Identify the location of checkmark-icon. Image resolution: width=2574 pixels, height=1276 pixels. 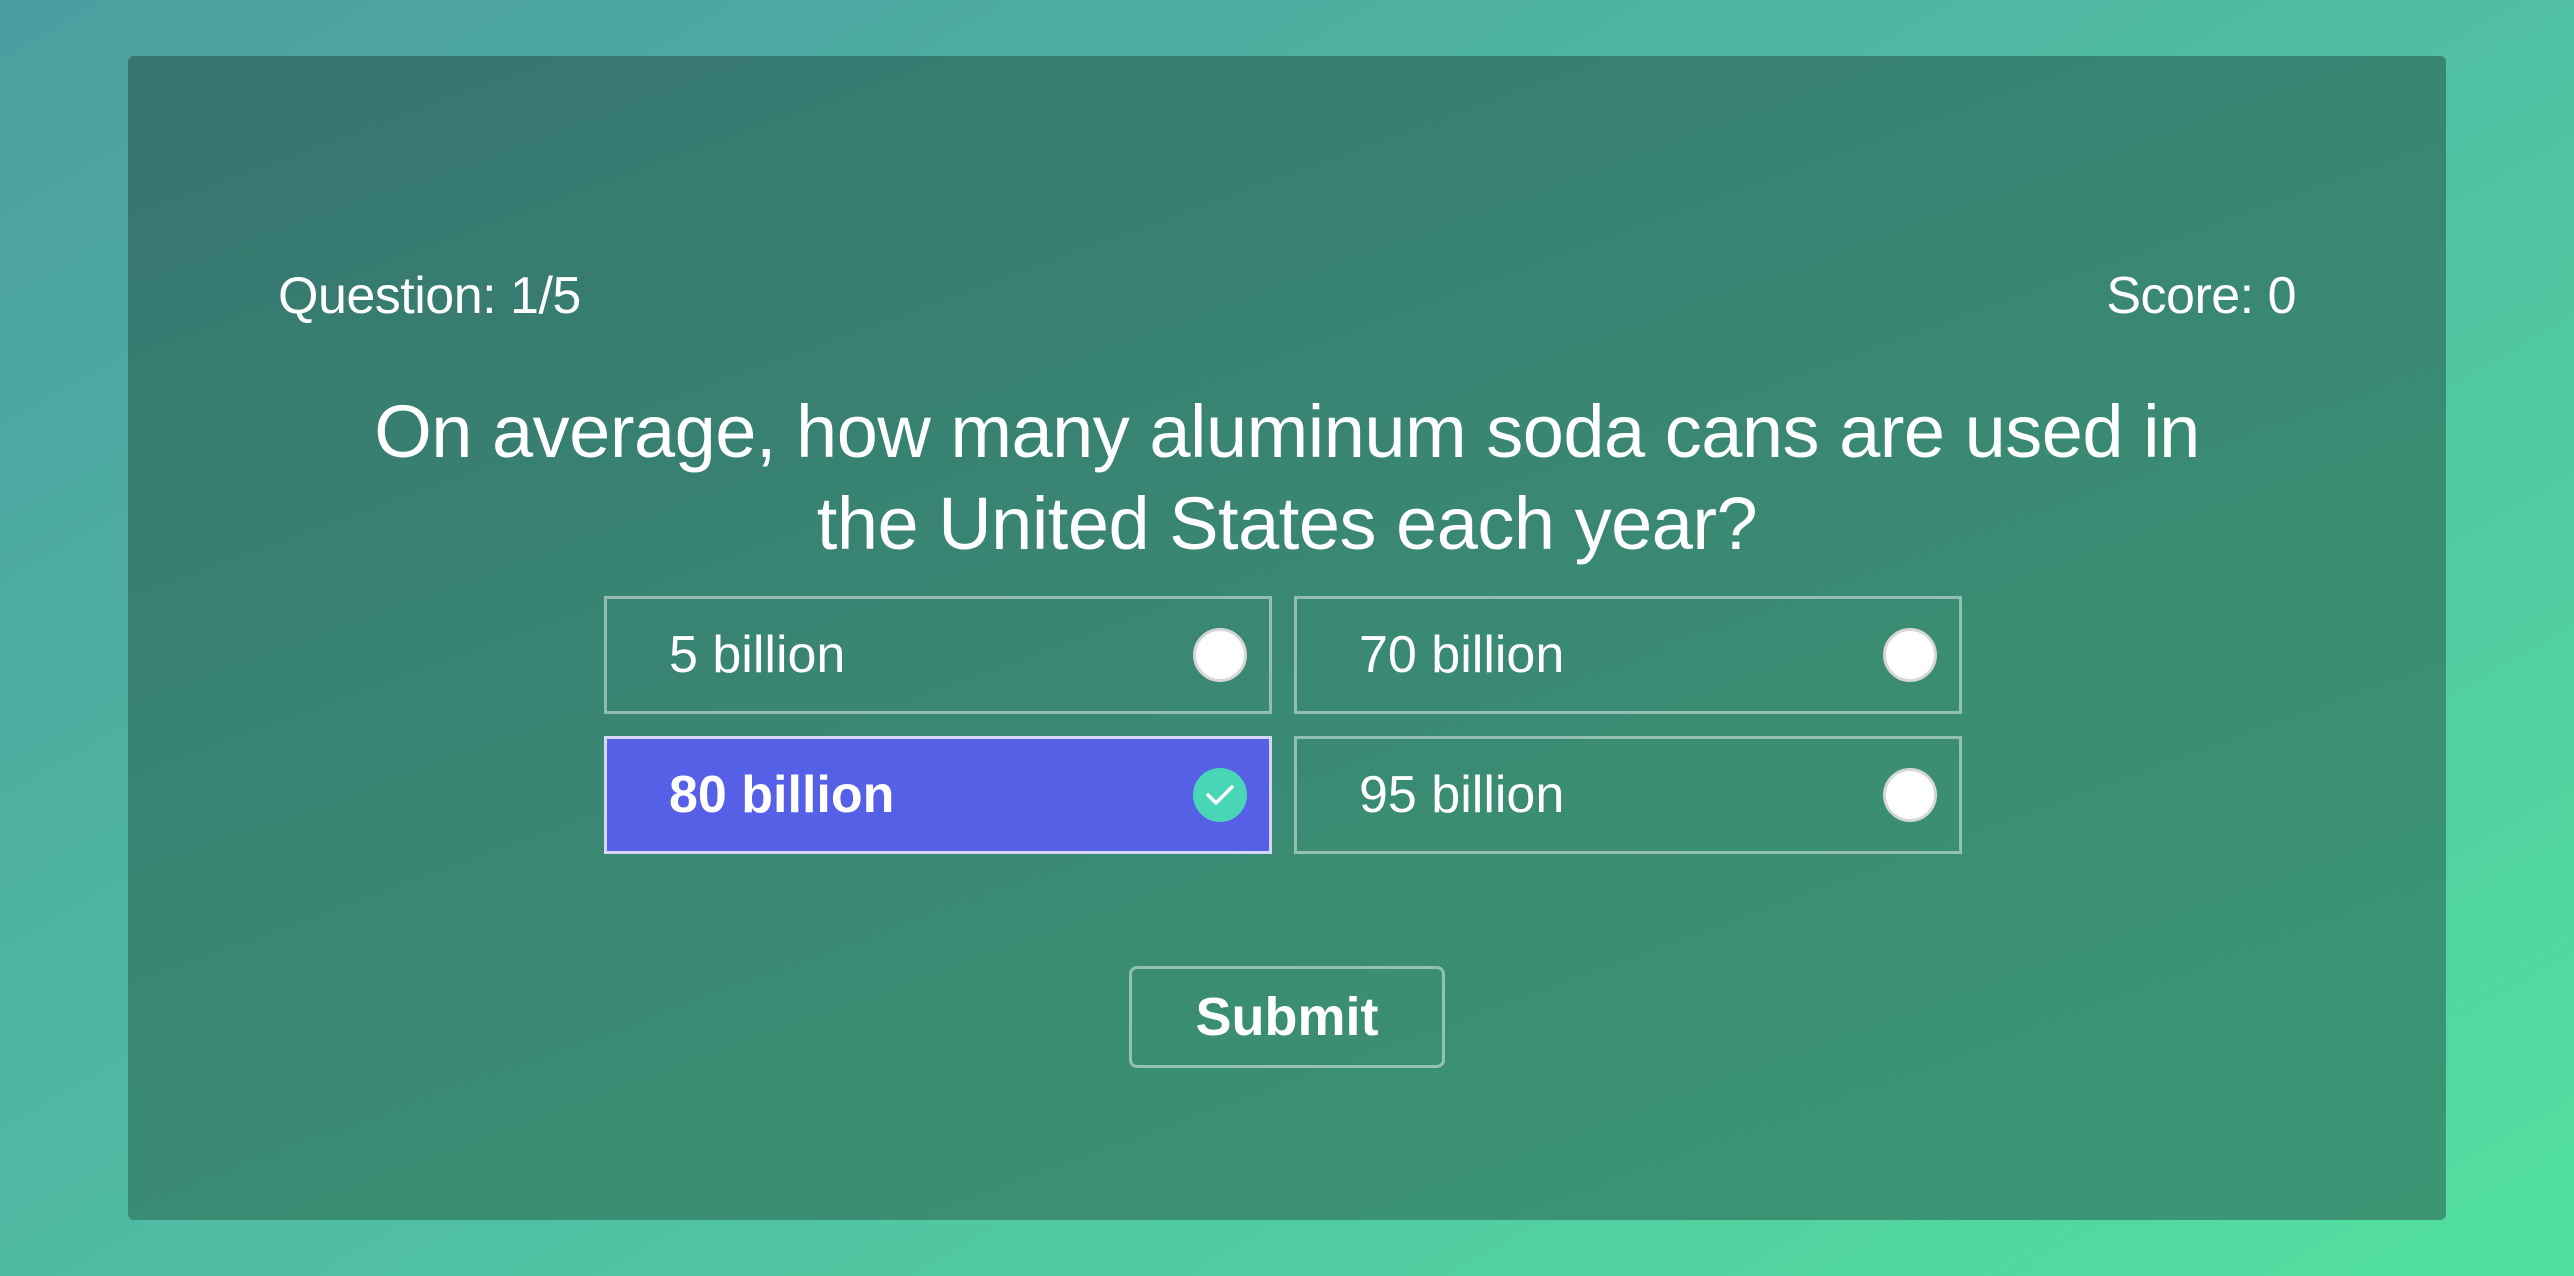
(1220, 795).